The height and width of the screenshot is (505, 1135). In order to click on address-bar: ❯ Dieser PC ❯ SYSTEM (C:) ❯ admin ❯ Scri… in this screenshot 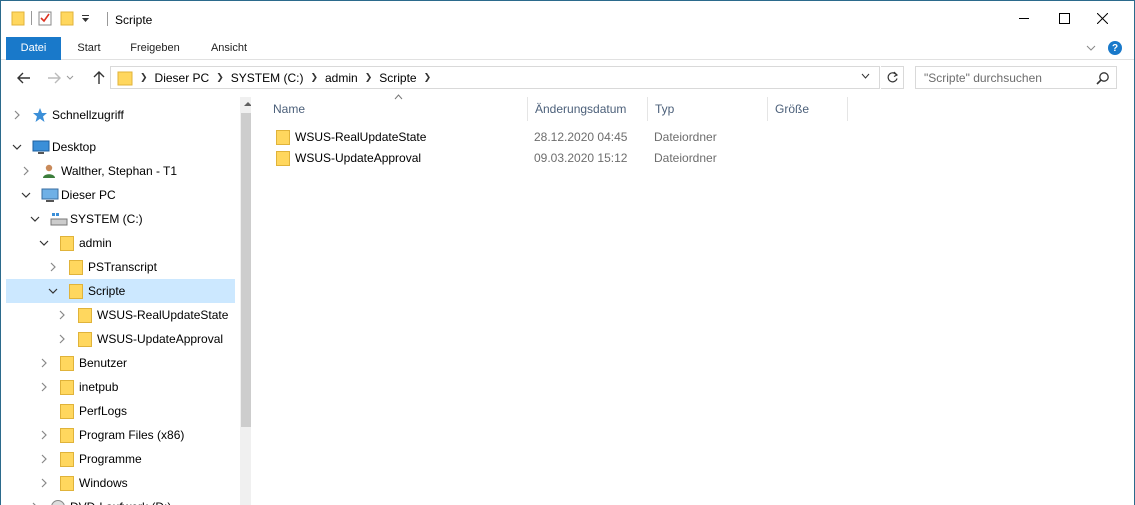, I will do `click(495, 77)`.